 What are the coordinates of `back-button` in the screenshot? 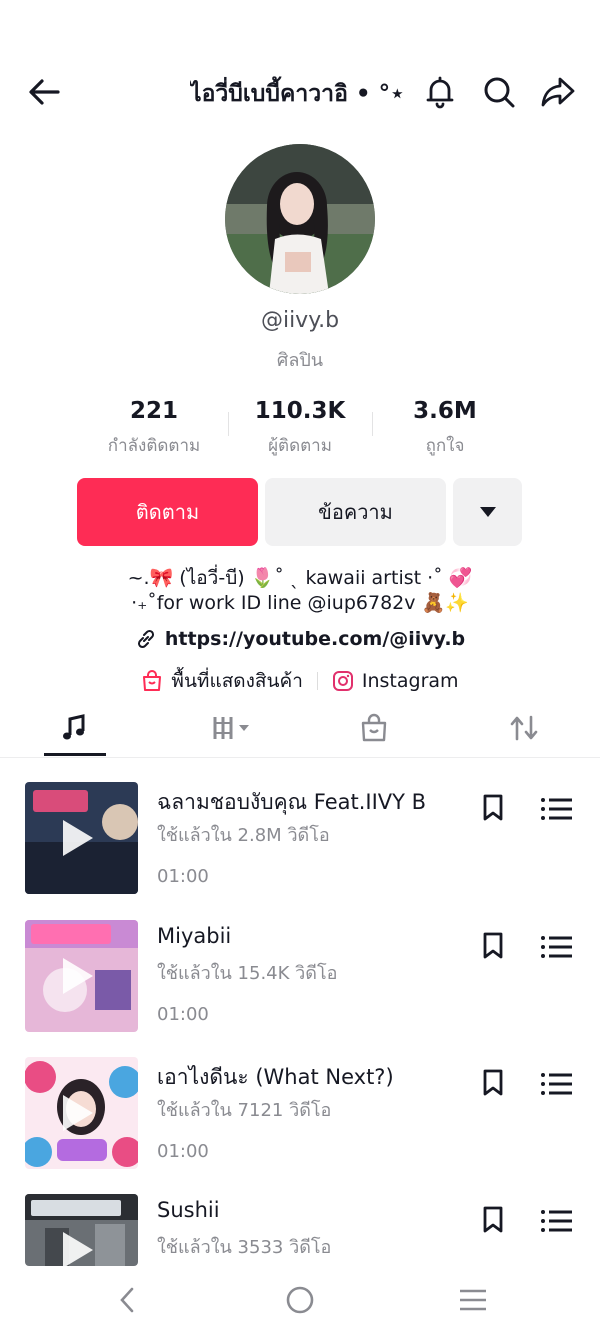 It's located at (44, 92).